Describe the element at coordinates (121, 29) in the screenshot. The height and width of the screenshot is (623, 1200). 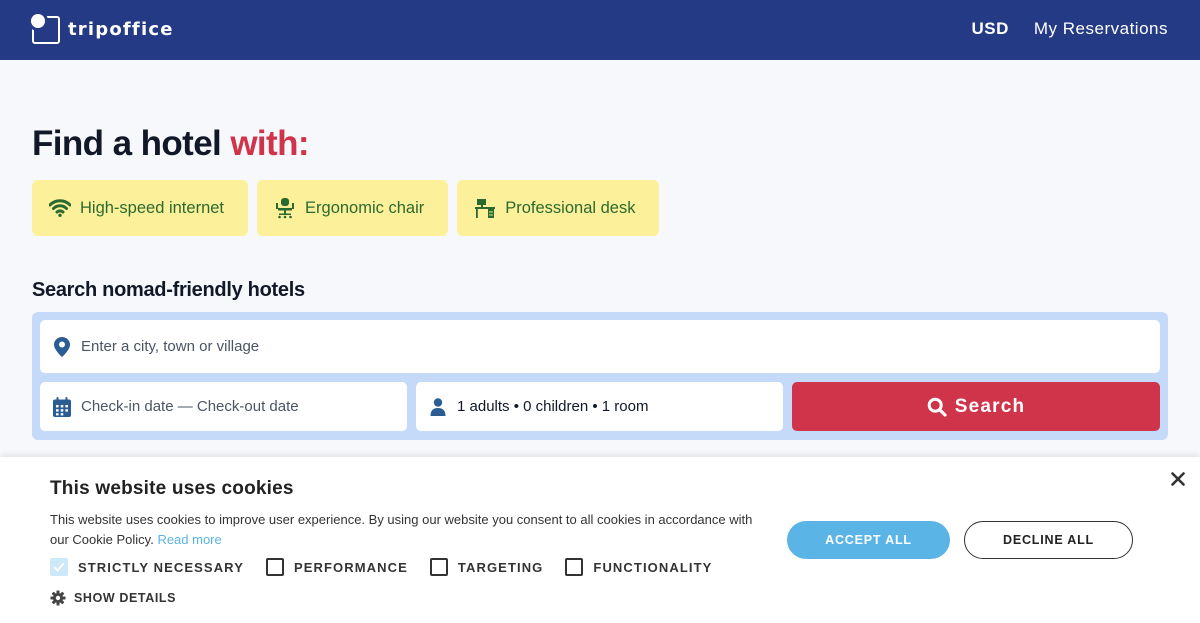
I see `brand-name: tripoffice` at that location.